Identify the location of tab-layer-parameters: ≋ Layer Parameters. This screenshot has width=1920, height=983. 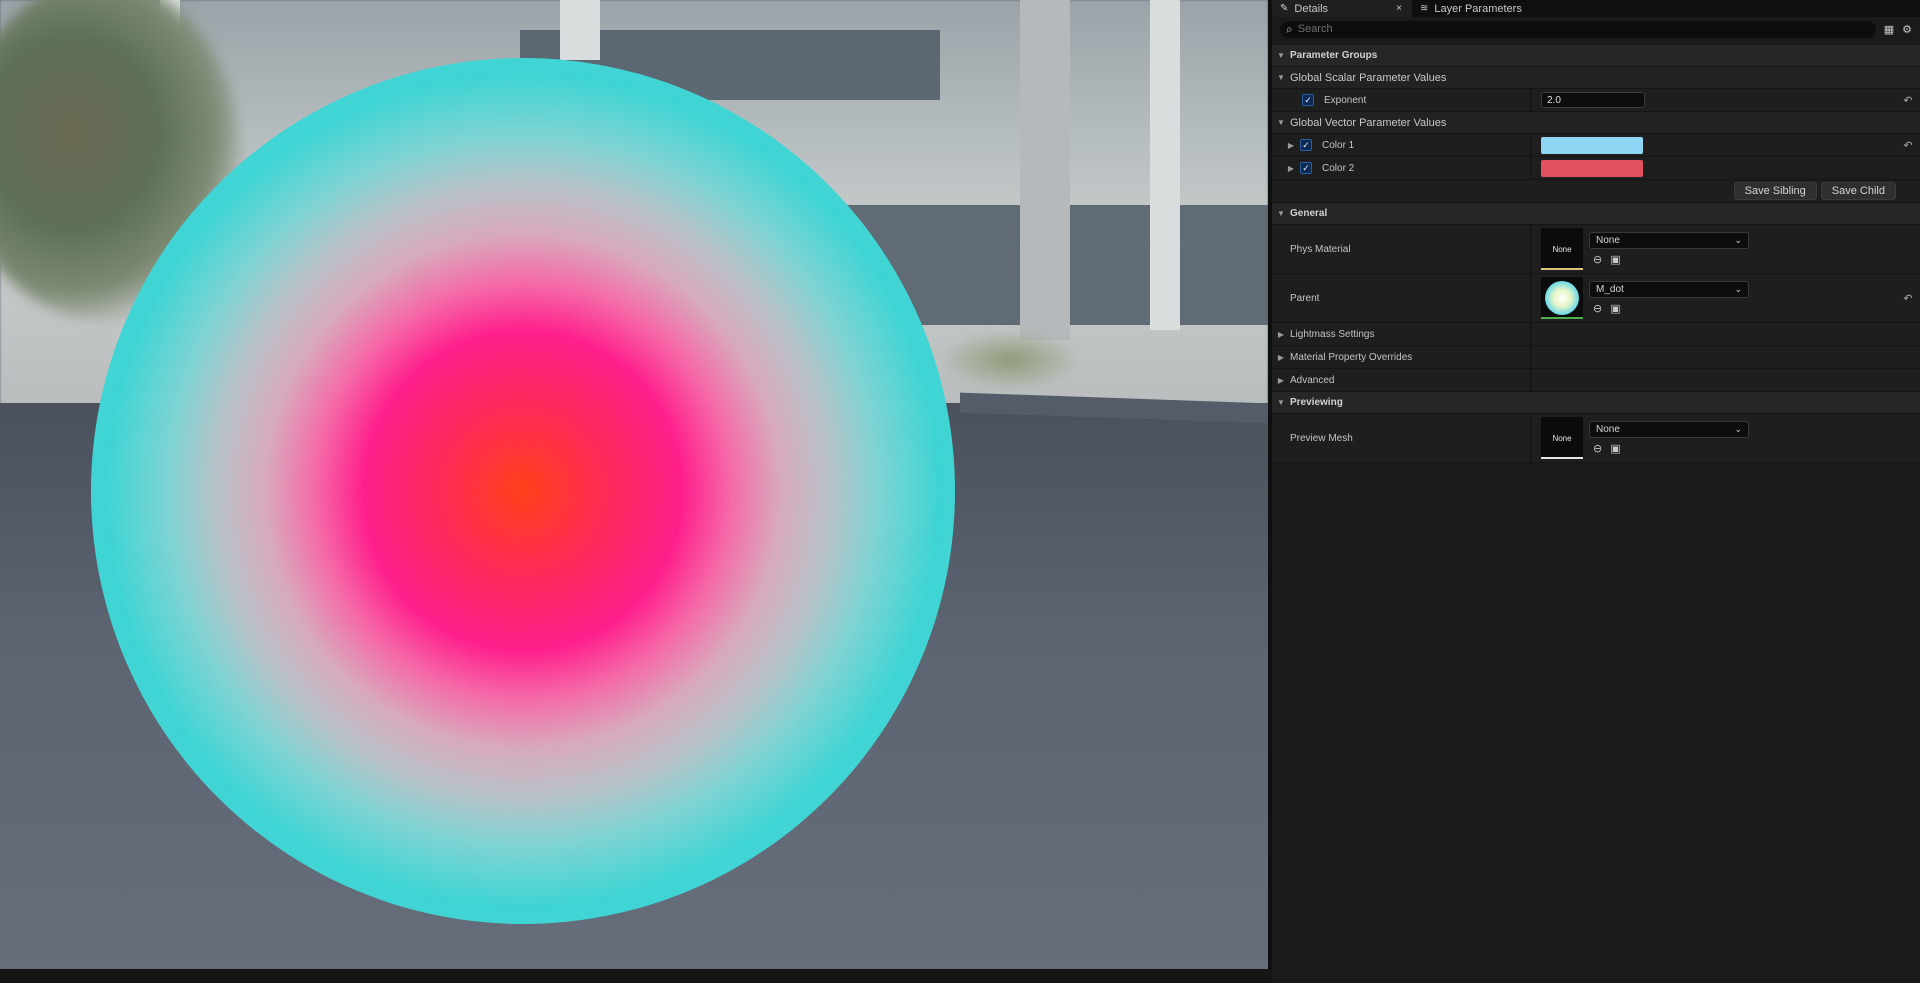
(1472, 8).